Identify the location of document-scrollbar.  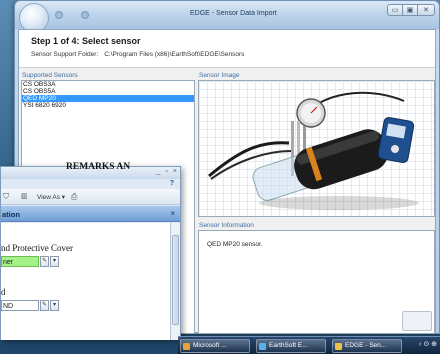
(175, 281).